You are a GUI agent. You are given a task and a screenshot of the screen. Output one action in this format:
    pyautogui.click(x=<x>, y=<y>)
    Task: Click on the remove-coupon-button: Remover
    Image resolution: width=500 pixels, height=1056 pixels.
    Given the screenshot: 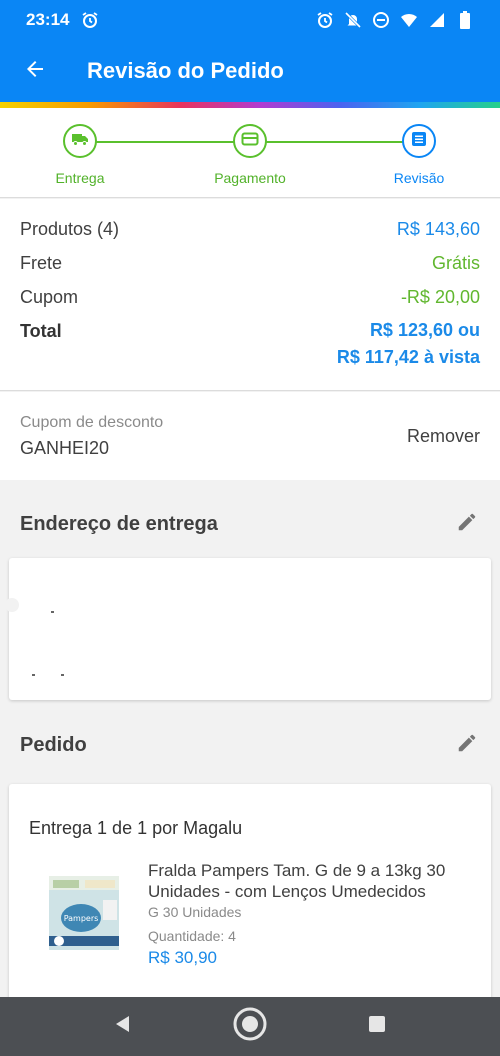 What is the action you would take?
    pyautogui.click(x=443, y=436)
    